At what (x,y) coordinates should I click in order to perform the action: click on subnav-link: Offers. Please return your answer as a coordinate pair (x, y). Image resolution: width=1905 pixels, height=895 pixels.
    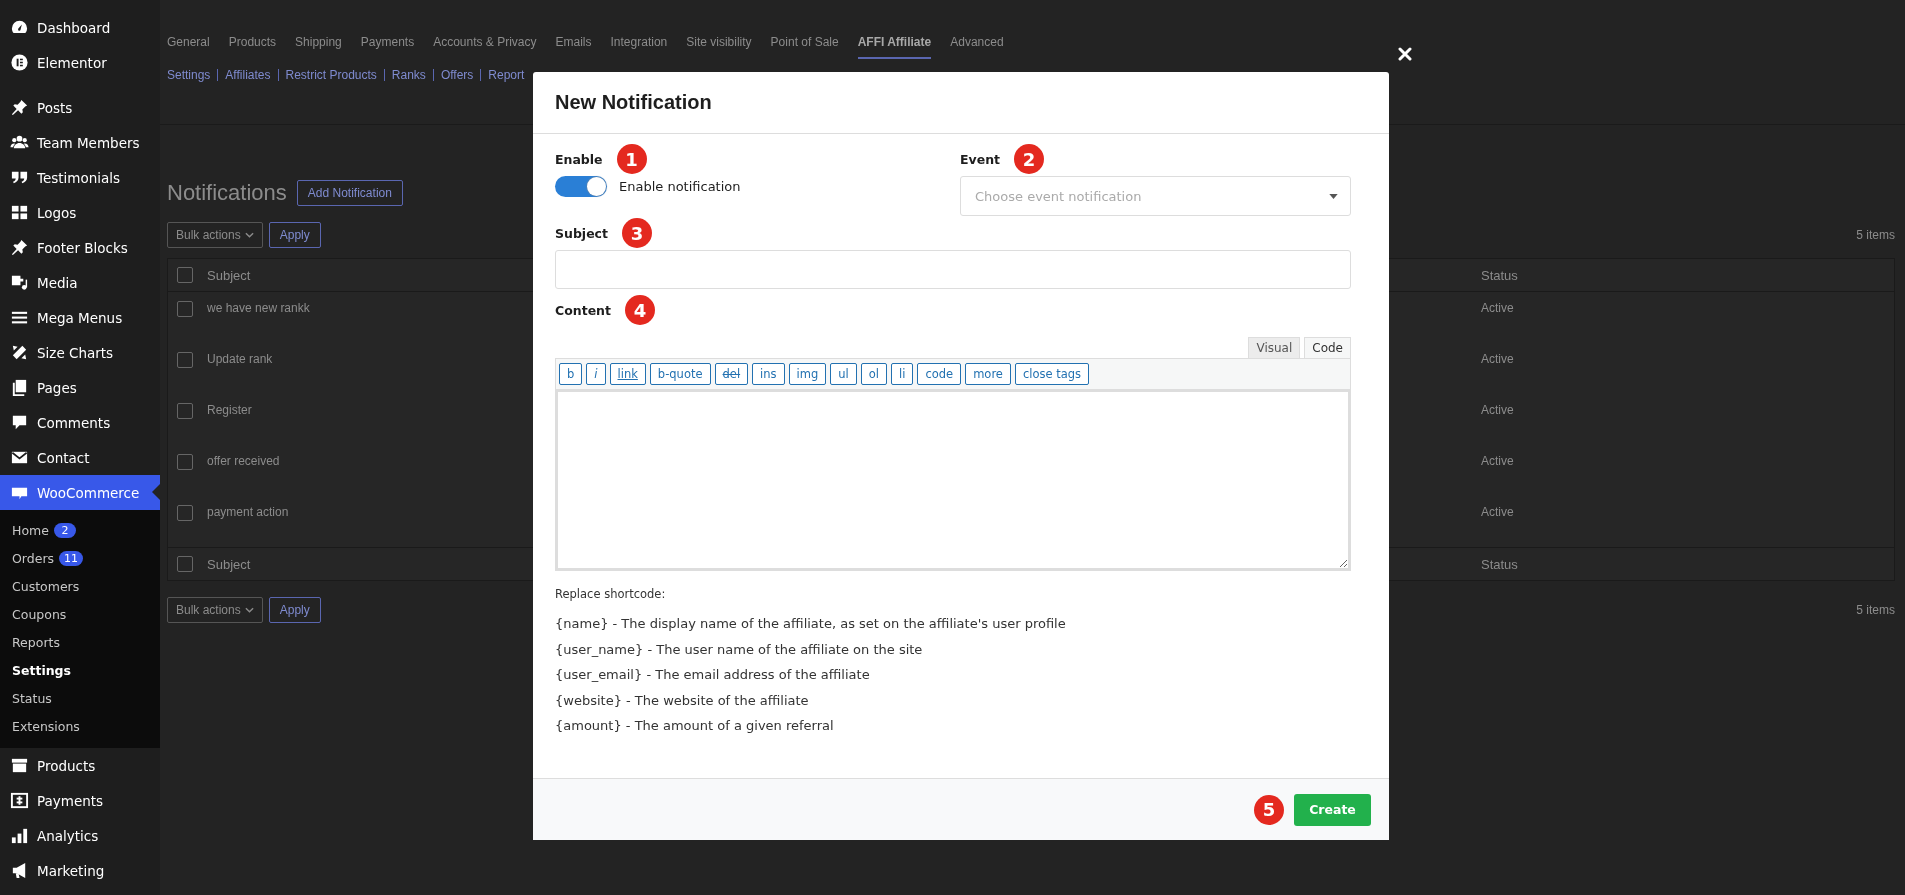
    Looking at the image, I should click on (456, 75).